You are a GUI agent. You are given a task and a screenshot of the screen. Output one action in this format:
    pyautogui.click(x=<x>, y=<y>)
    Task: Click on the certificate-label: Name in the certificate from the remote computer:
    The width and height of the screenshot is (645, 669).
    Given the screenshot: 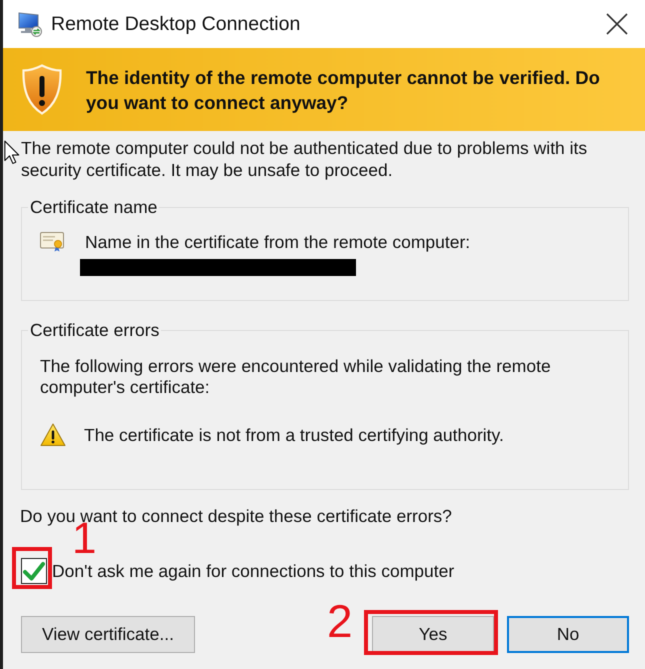 What is the action you would take?
    pyautogui.click(x=277, y=242)
    